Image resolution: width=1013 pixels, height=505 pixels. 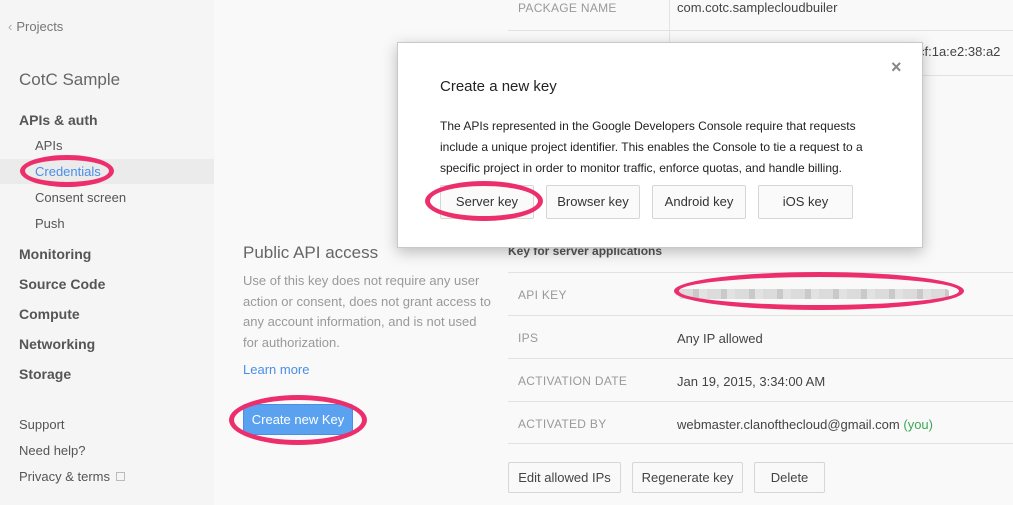 What do you see at coordinates (896, 67) in the screenshot?
I see `close-icon: ×` at bounding box center [896, 67].